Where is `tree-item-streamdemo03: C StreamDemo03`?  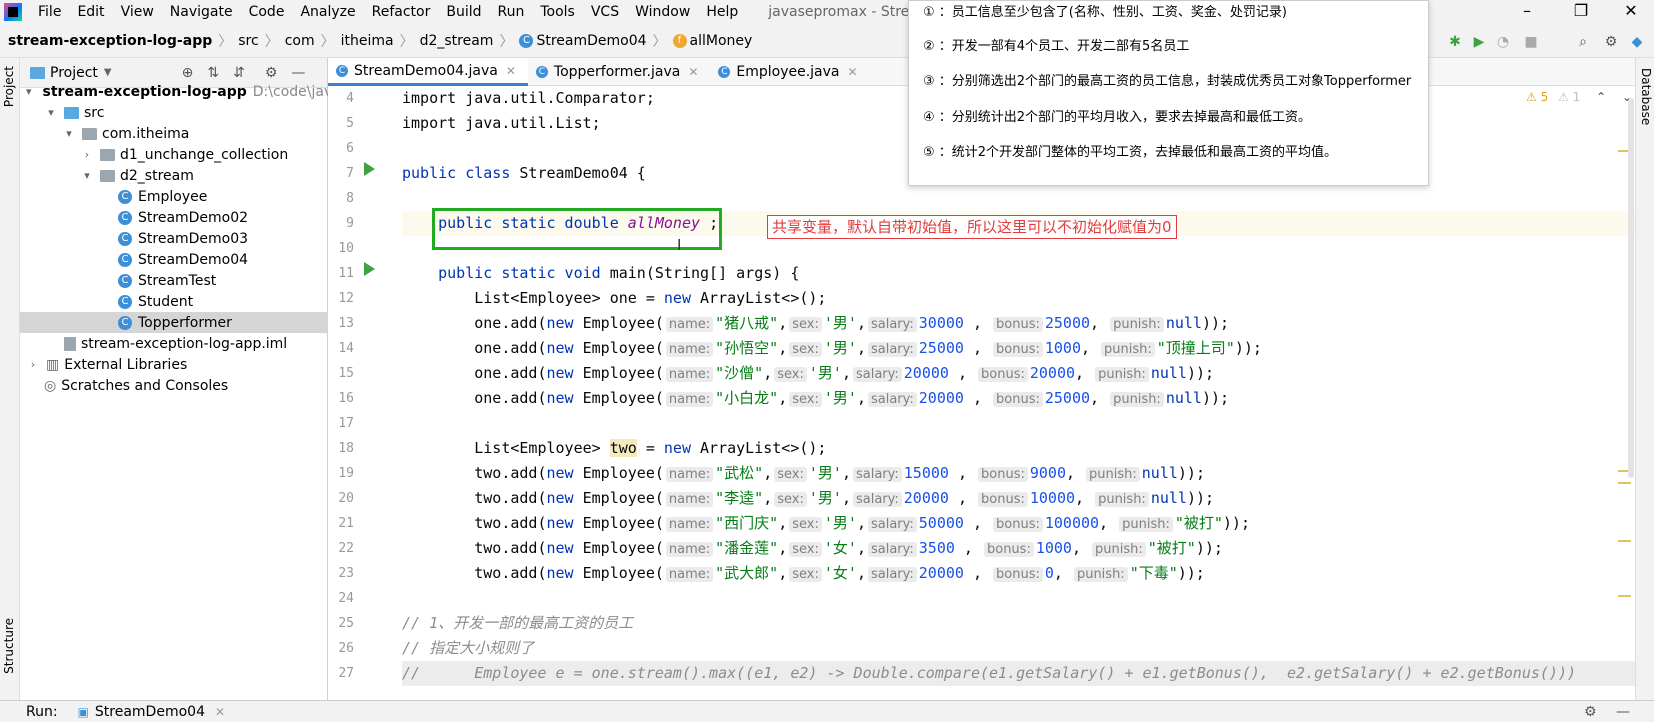 tree-item-streamdemo03: C StreamDemo03 is located at coordinates (174, 238).